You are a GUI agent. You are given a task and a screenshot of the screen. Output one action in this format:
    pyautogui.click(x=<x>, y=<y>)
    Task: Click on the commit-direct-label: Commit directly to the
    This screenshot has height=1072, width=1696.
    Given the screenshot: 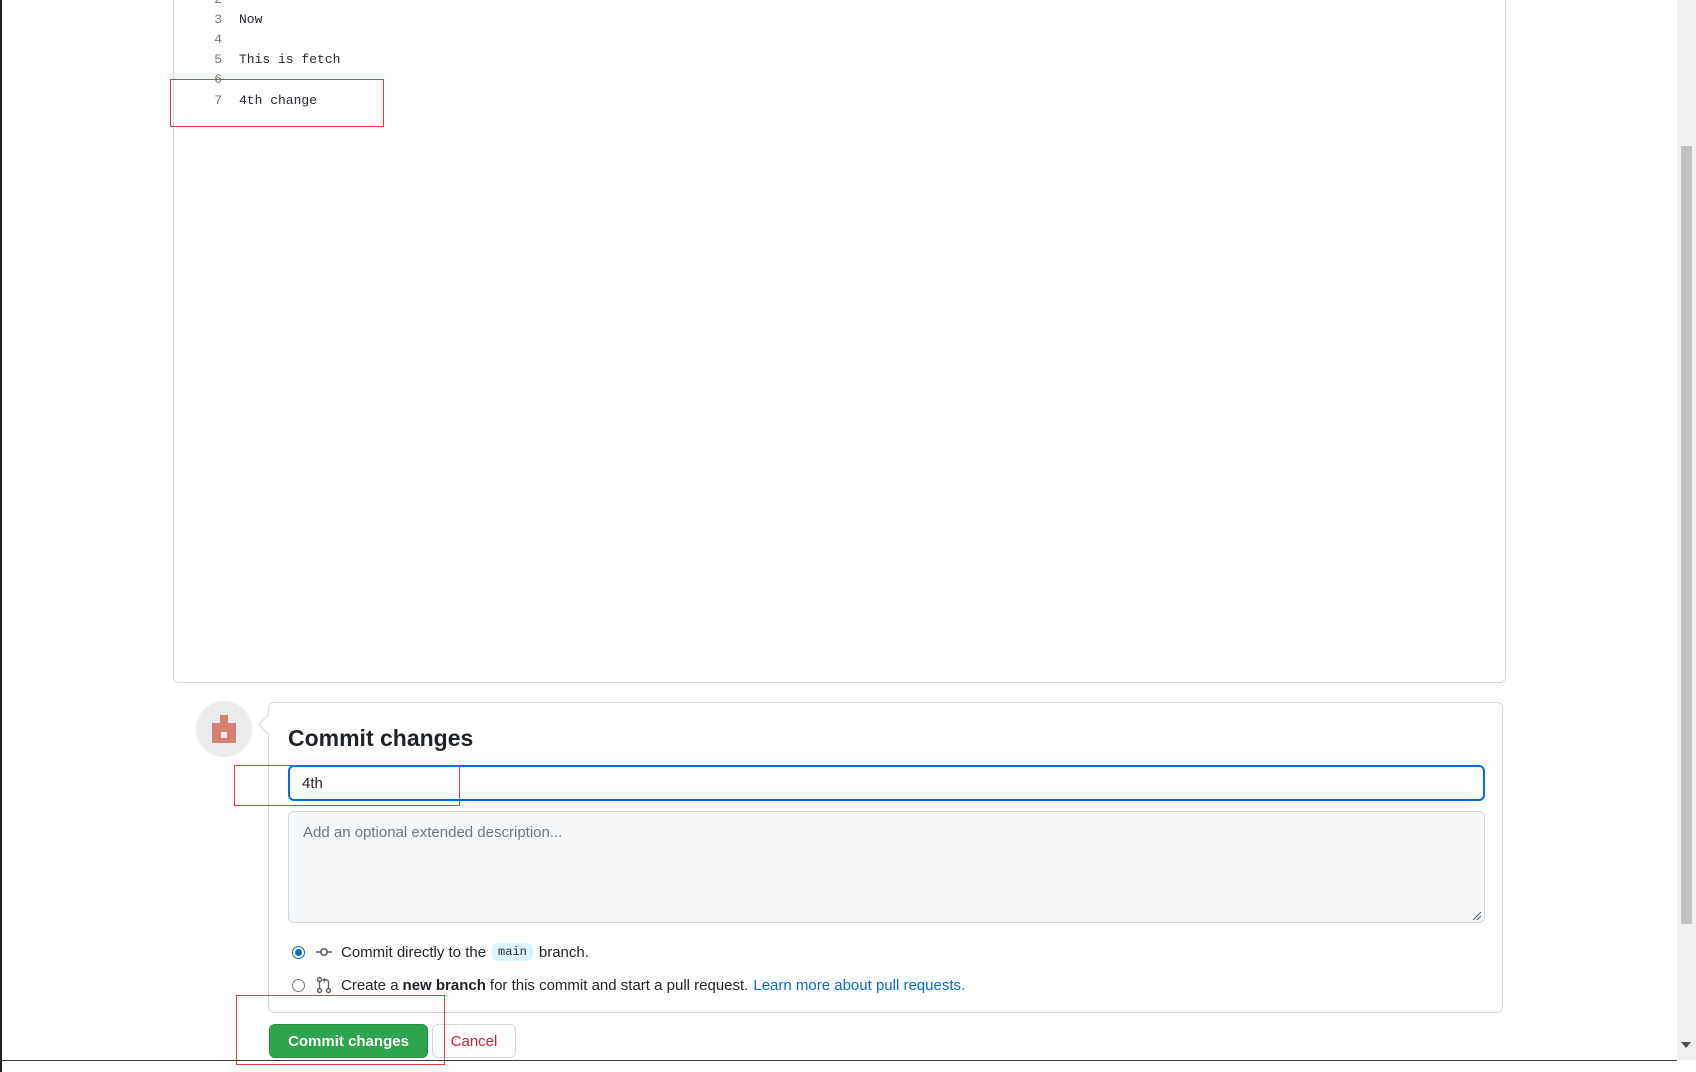 What is the action you would take?
    pyautogui.click(x=414, y=952)
    